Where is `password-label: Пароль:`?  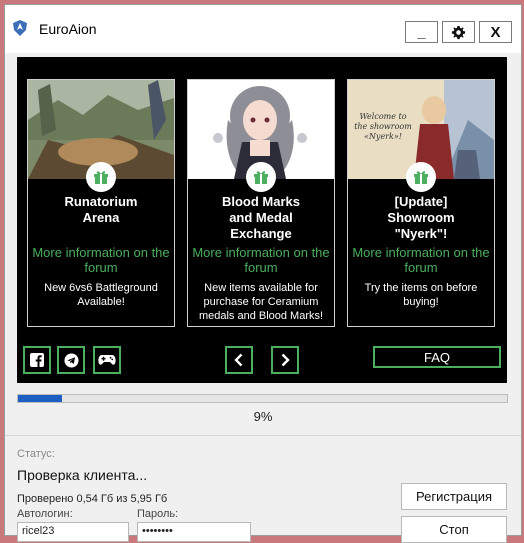
password-label: Пароль: is located at coordinates (158, 514).